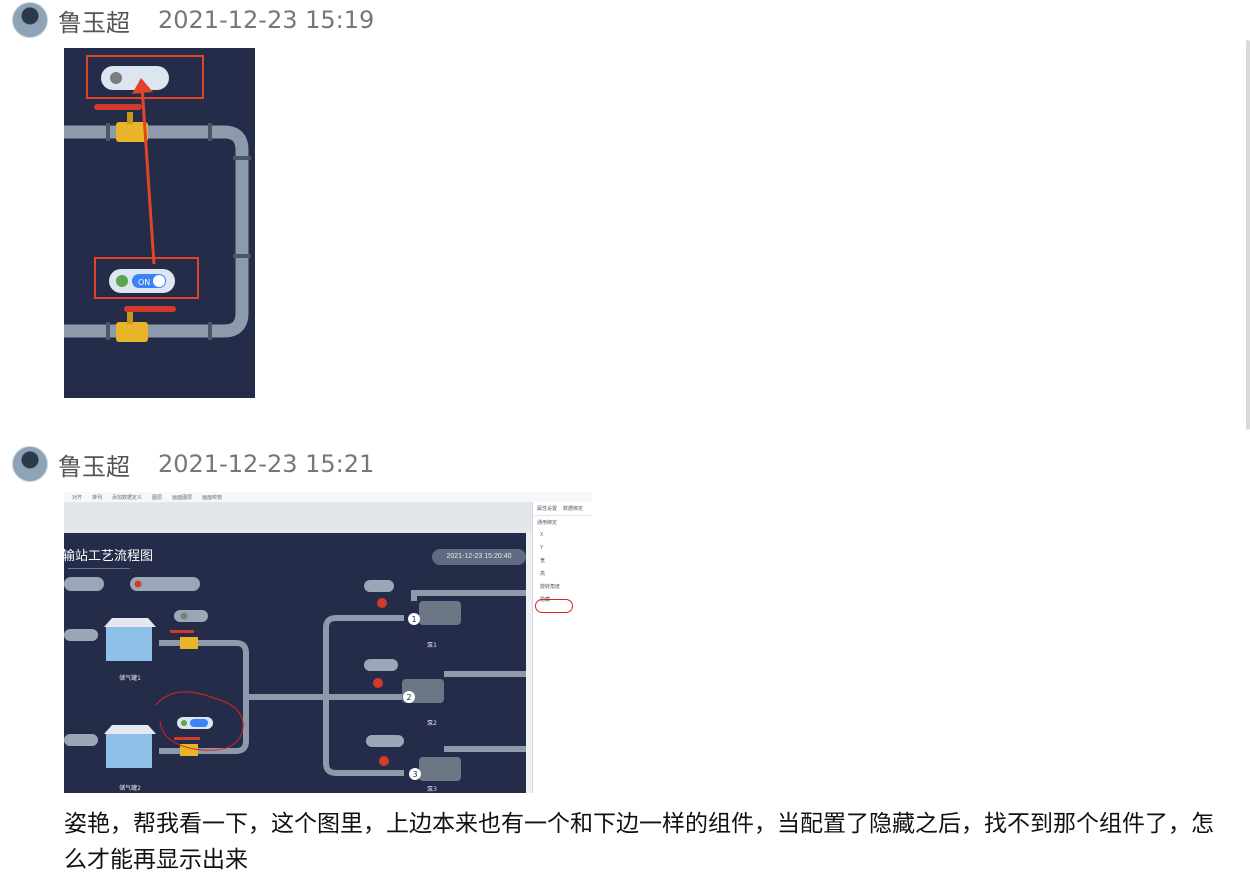  I want to click on tank-label: 储气罐2, so click(130, 788).